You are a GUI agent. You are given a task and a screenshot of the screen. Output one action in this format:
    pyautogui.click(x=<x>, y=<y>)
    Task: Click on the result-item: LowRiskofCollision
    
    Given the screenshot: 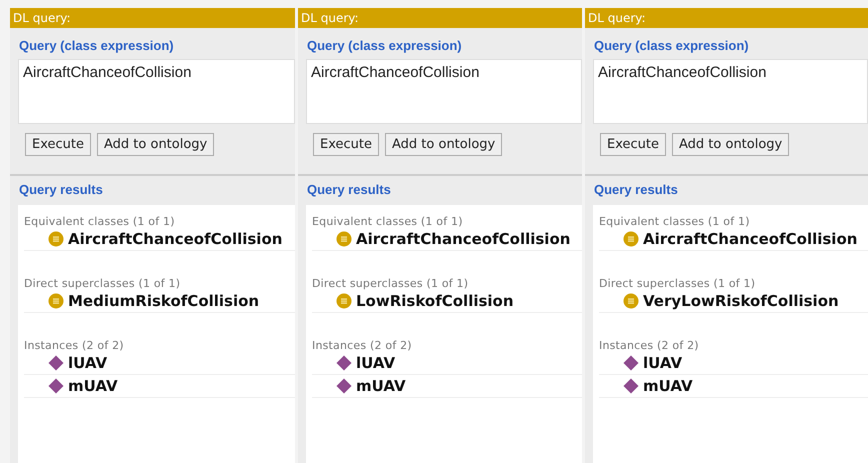 What is the action you would take?
    pyautogui.click(x=435, y=301)
    